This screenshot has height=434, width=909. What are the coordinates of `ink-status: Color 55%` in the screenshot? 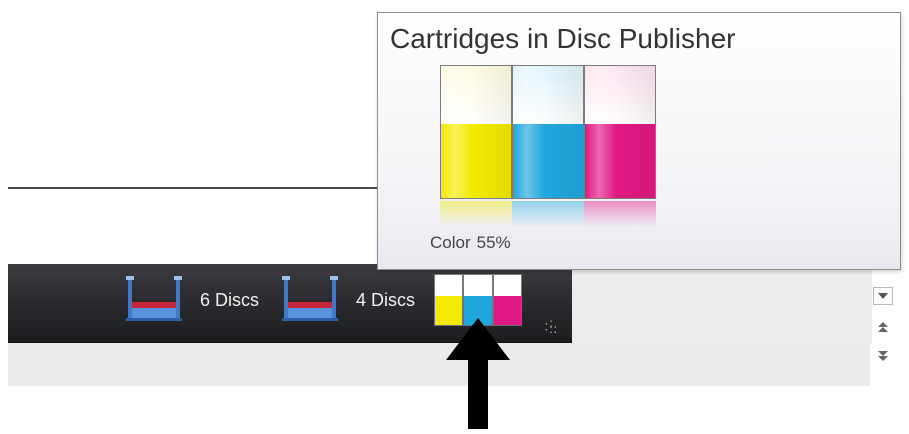 It's located at (470, 243).